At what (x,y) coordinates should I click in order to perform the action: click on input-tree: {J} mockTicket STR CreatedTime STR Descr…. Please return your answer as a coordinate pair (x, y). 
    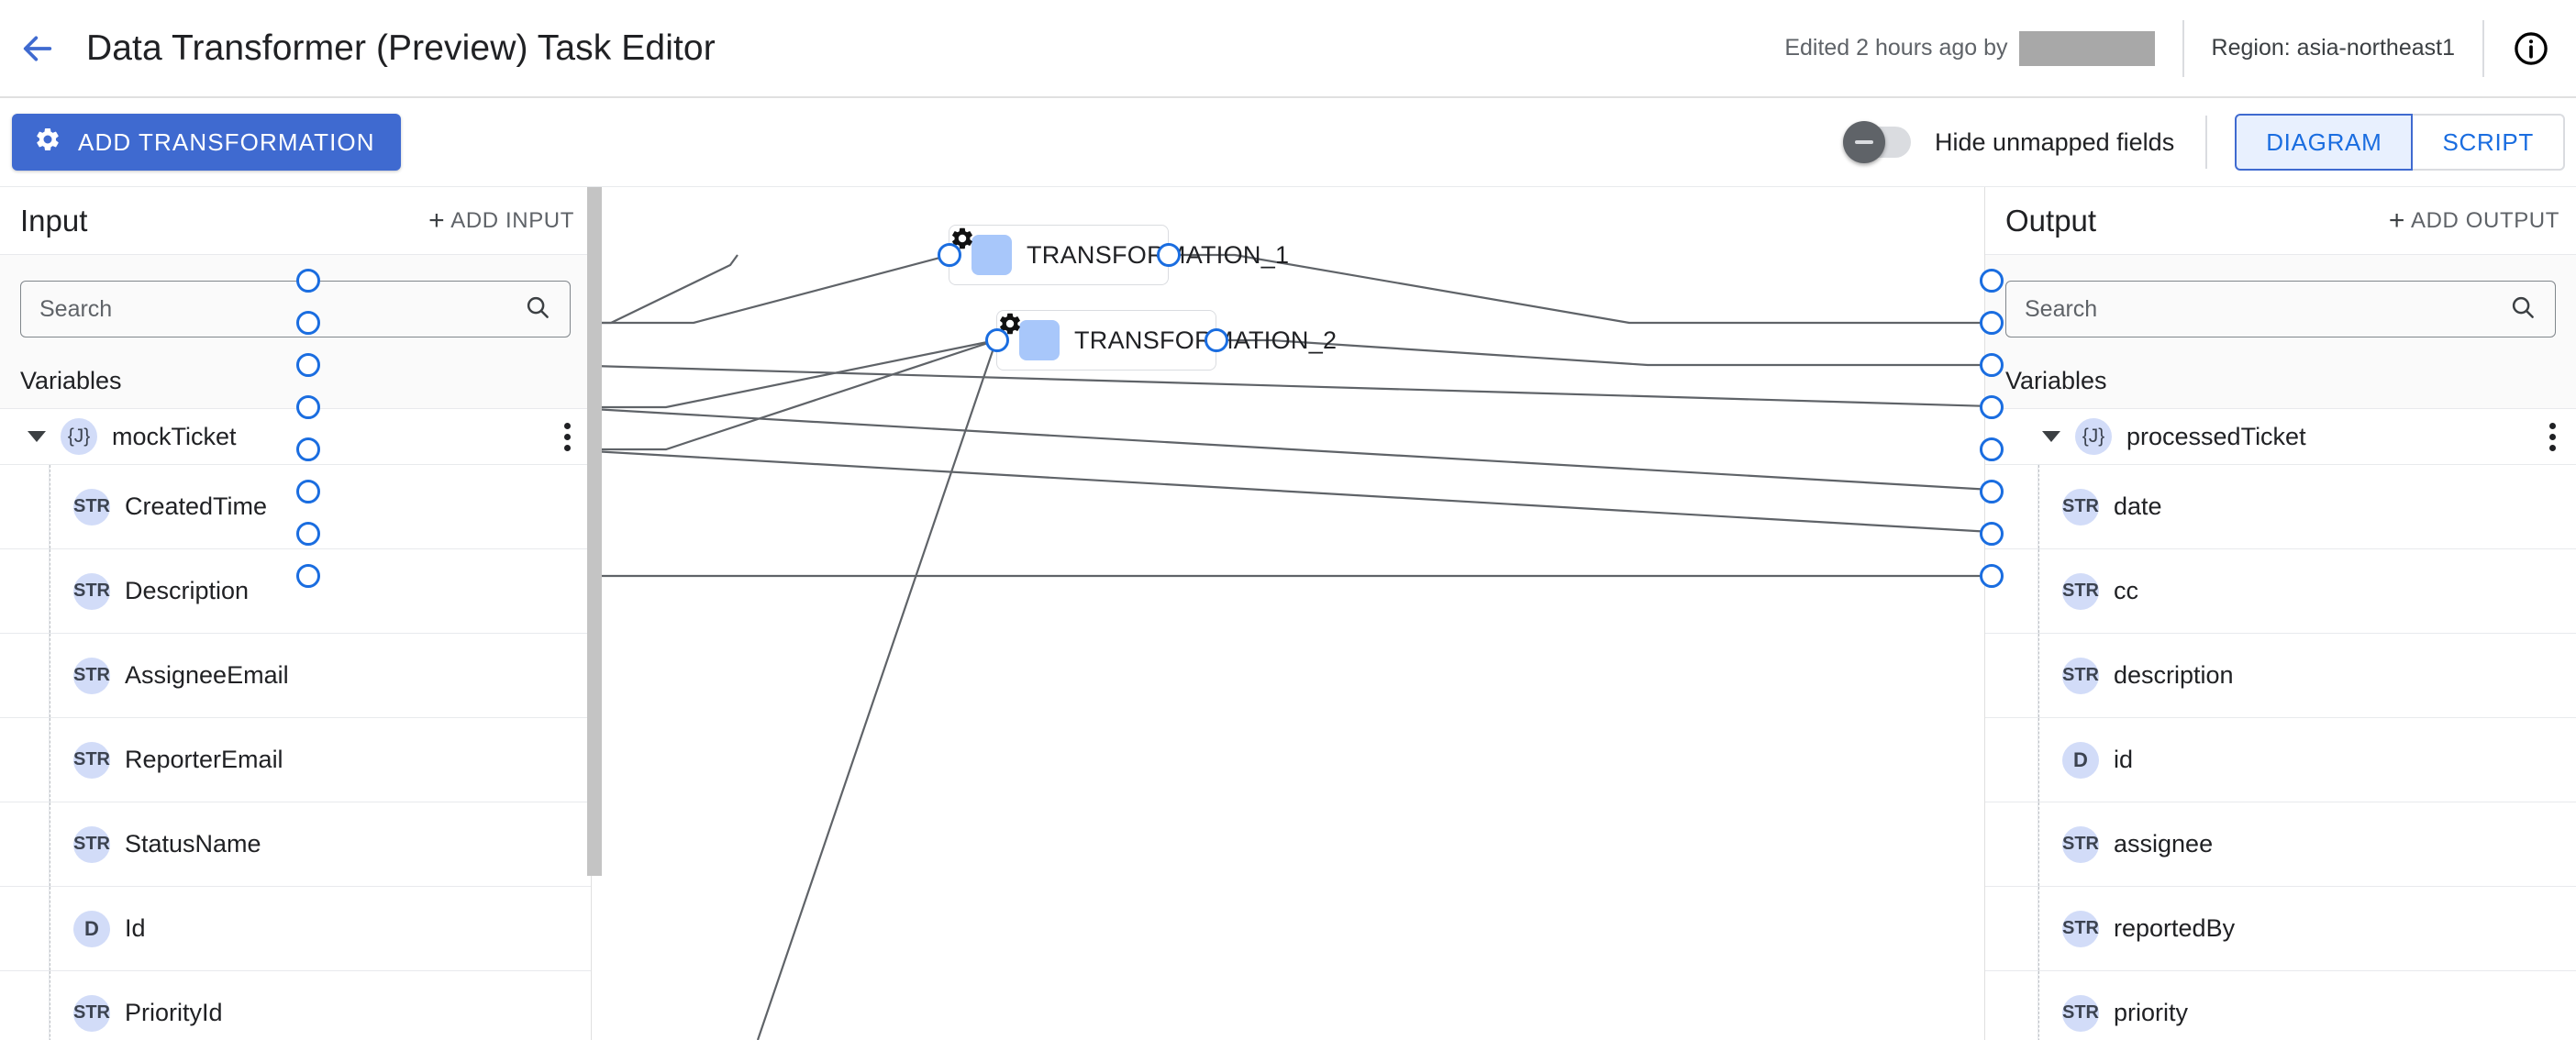
    Looking at the image, I should click on (295, 724).